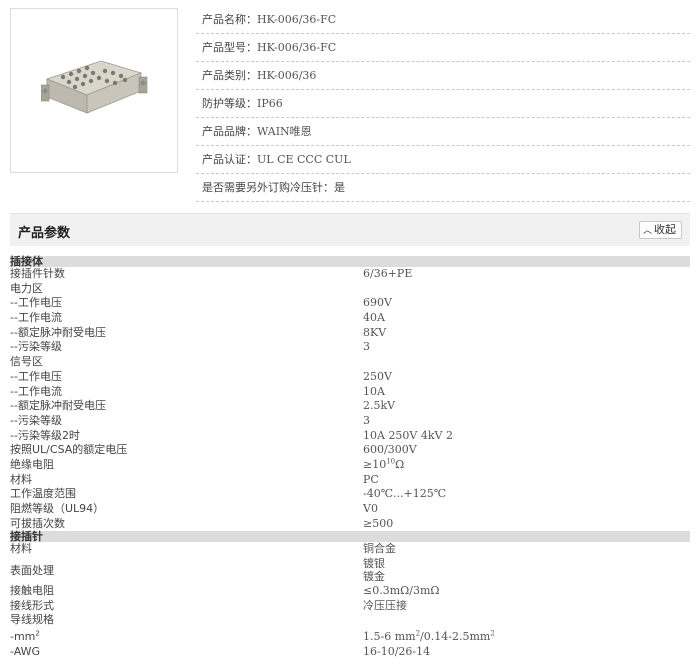  I want to click on product-image, so click(94, 90).